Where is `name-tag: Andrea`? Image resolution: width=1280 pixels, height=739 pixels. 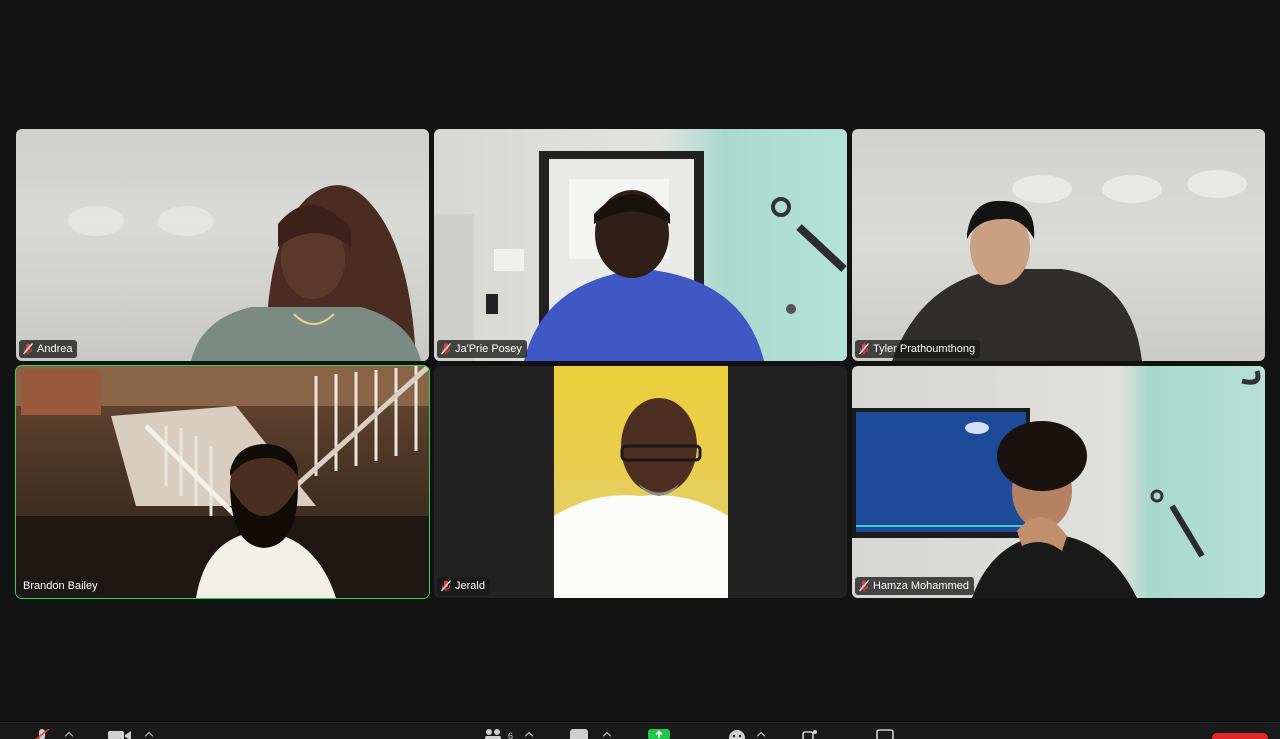
name-tag: Andrea is located at coordinates (48, 349).